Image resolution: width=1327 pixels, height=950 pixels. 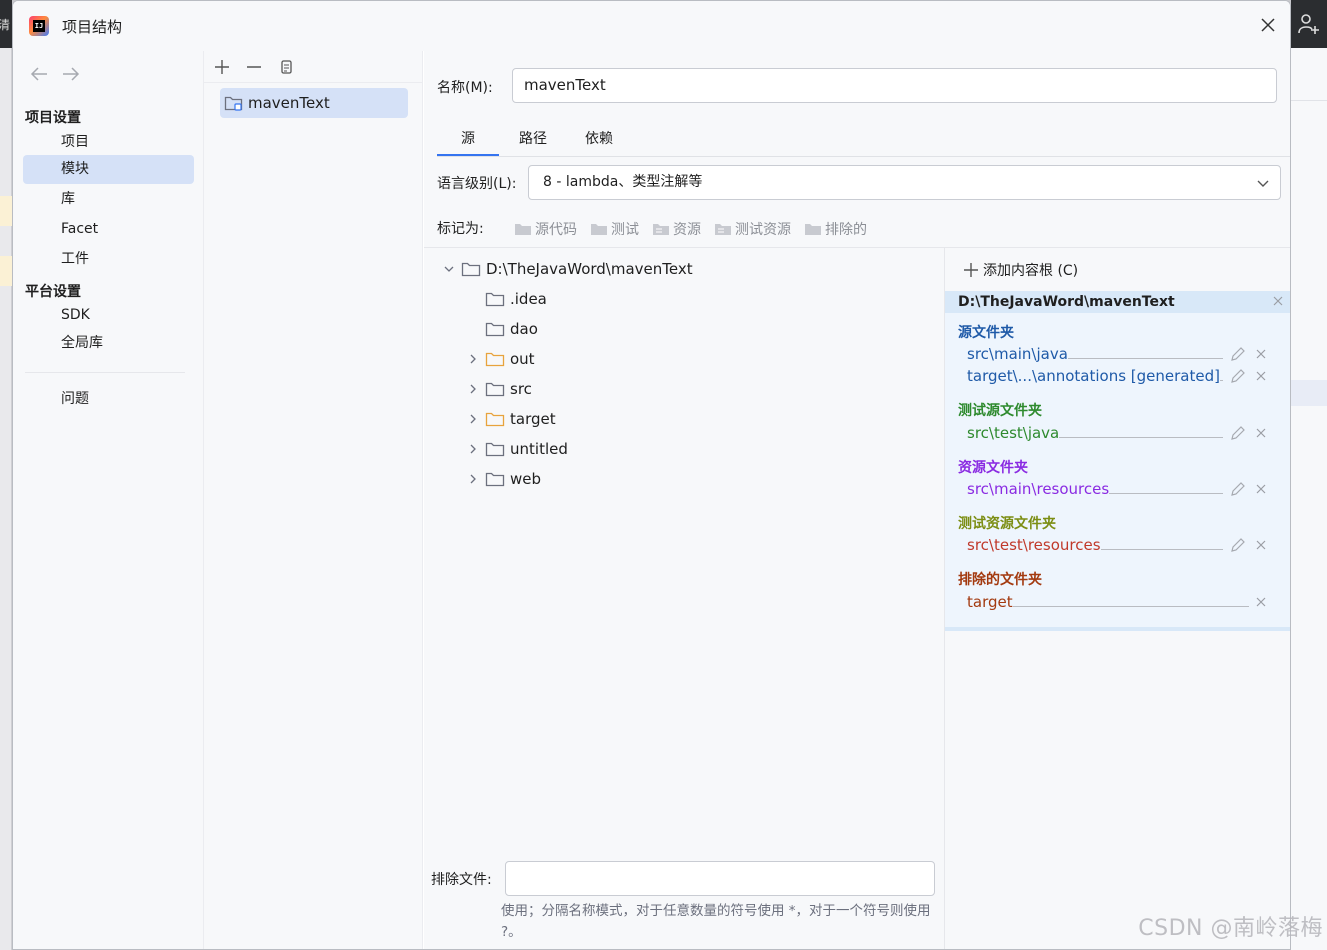 I want to click on add-user-icon, so click(x=1309, y=26).